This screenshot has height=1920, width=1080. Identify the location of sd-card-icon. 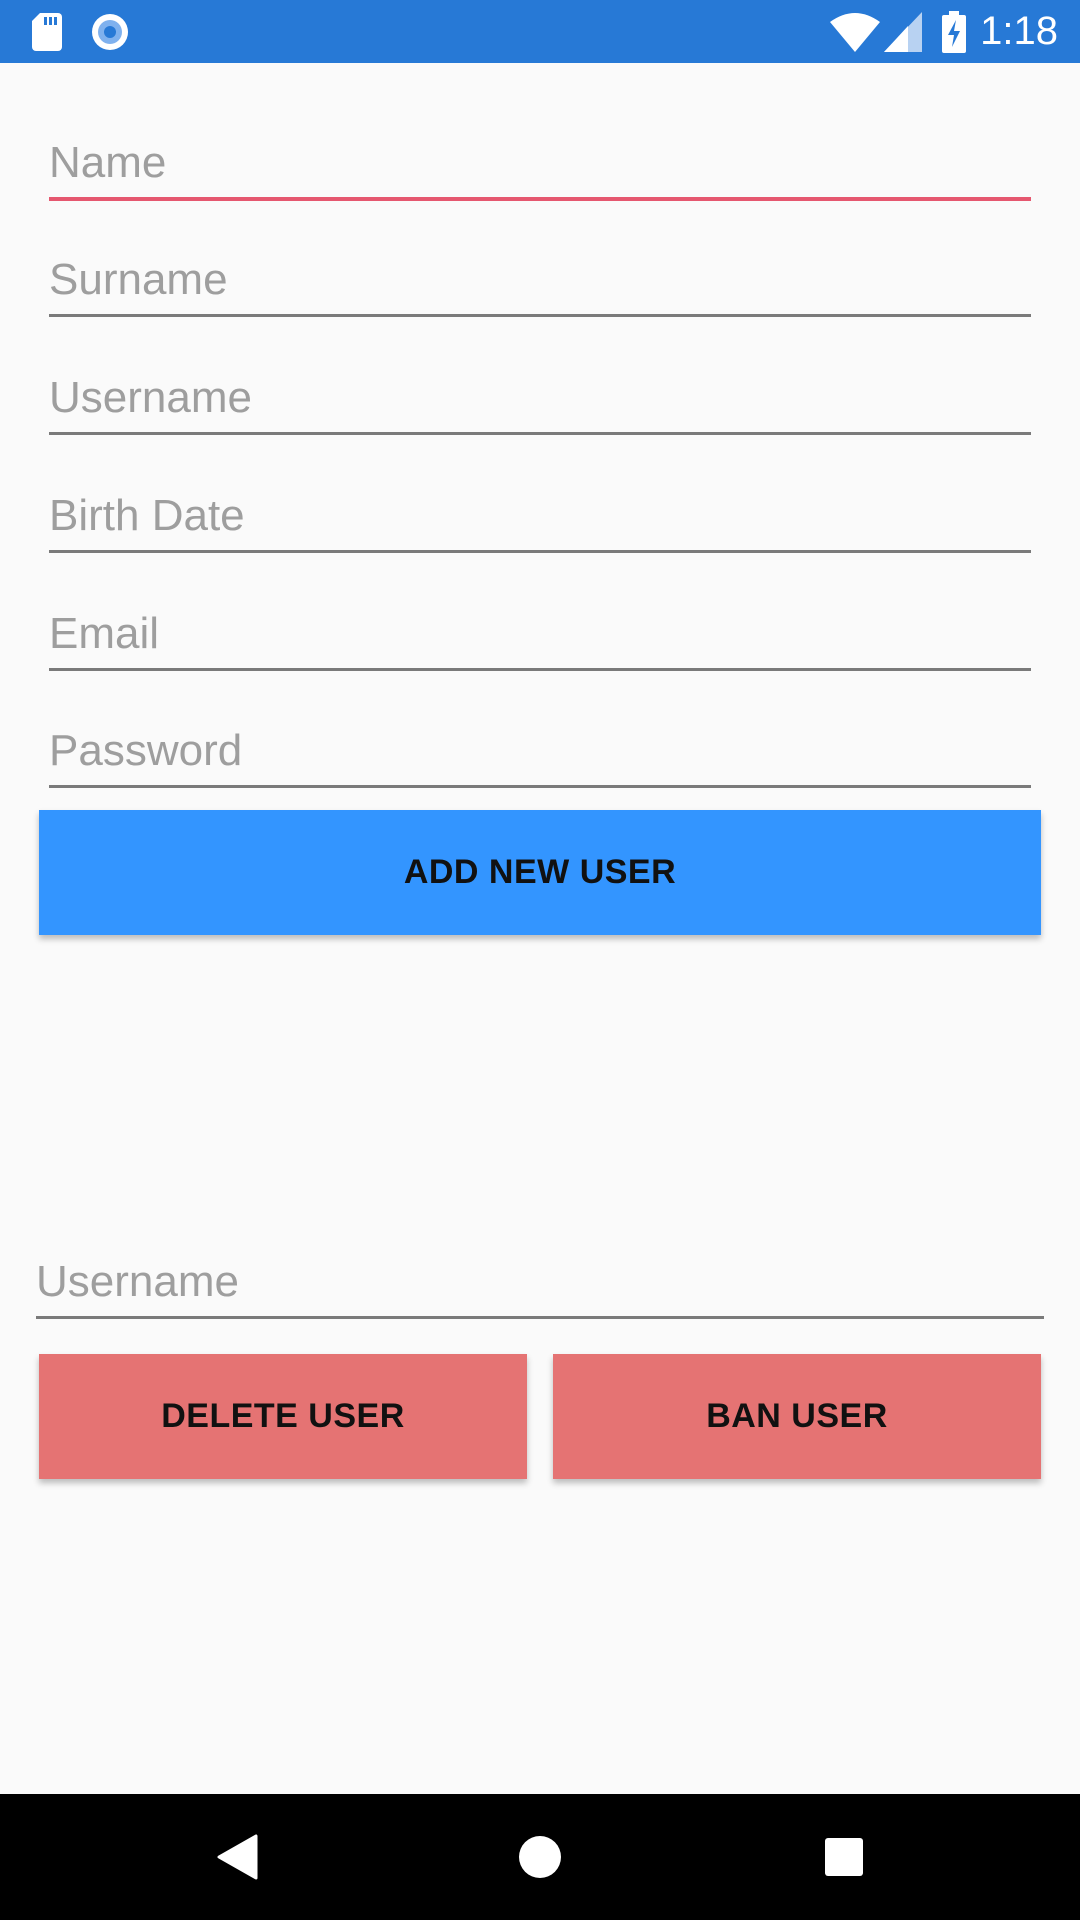
(47, 31).